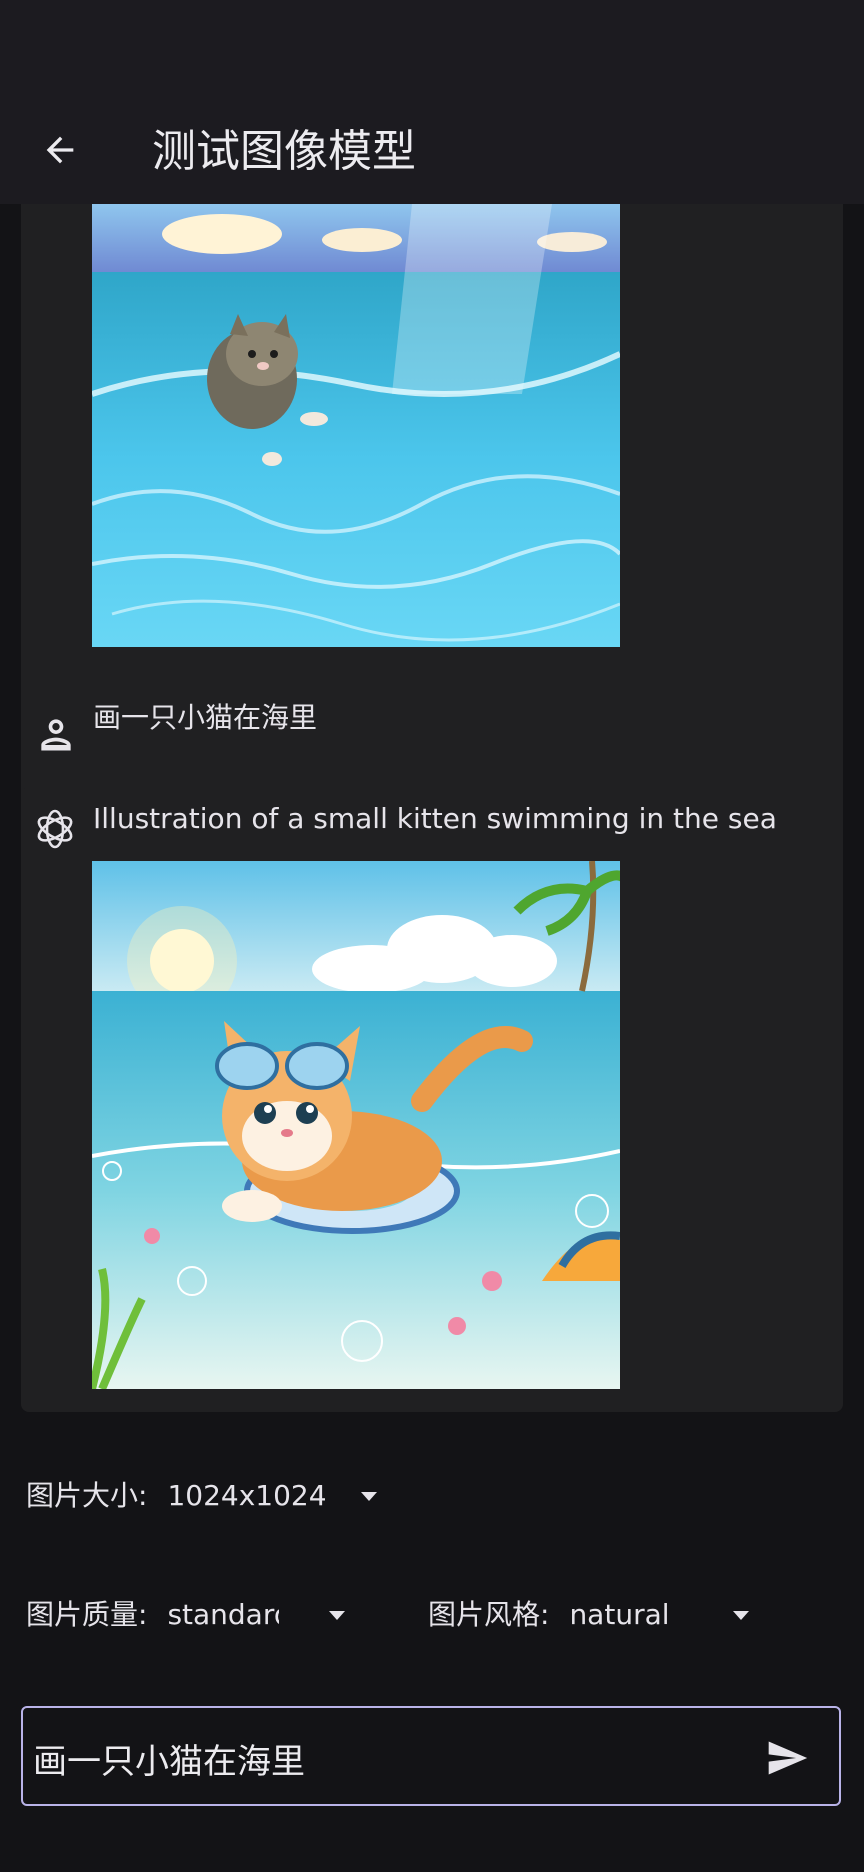  What do you see at coordinates (87, 1495) in the screenshot?
I see `size-label: 图片大小:` at bounding box center [87, 1495].